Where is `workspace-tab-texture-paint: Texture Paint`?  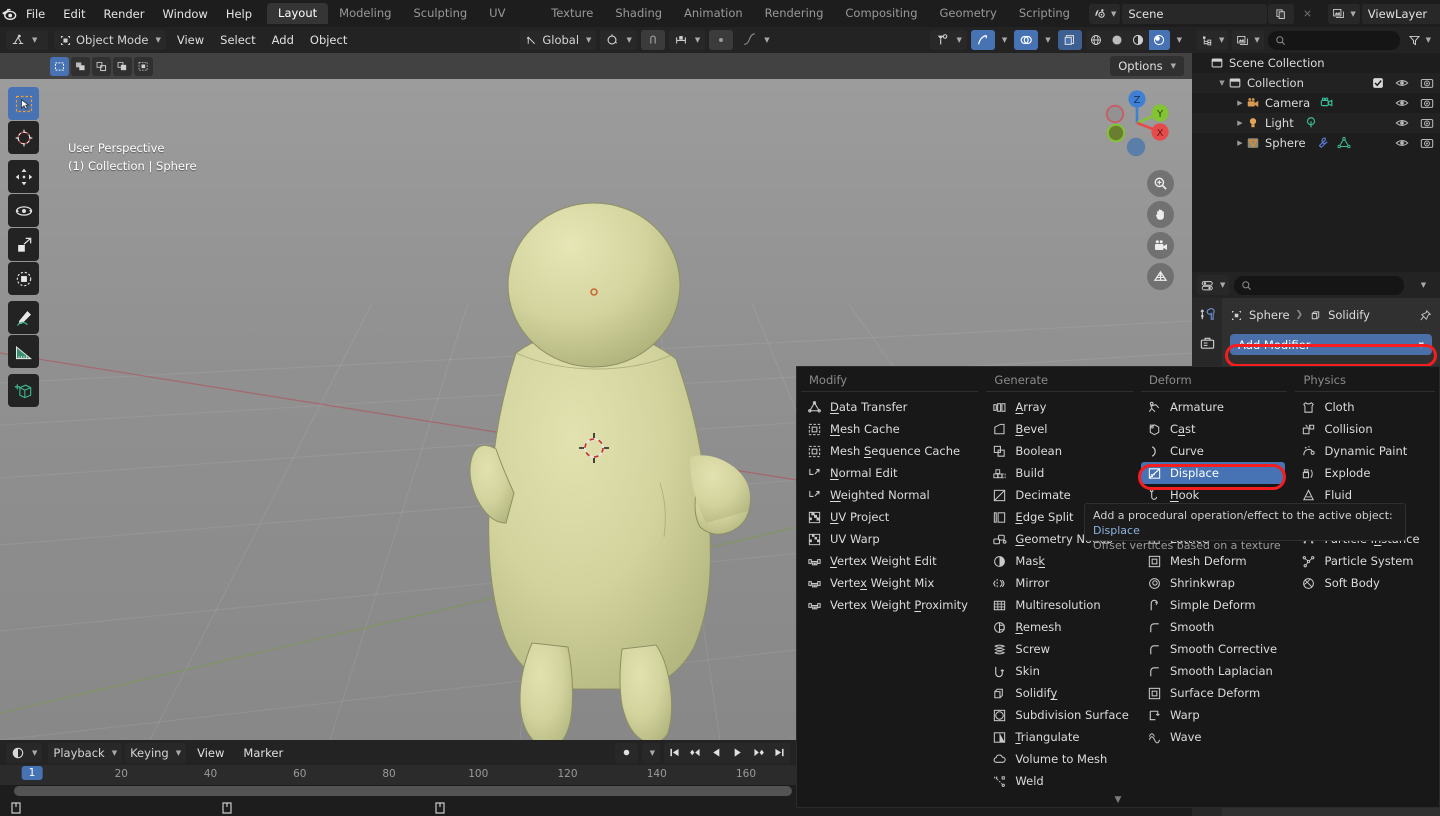
workspace-tab-texture-paint: Texture Paint is located at coordinates (572, 22).